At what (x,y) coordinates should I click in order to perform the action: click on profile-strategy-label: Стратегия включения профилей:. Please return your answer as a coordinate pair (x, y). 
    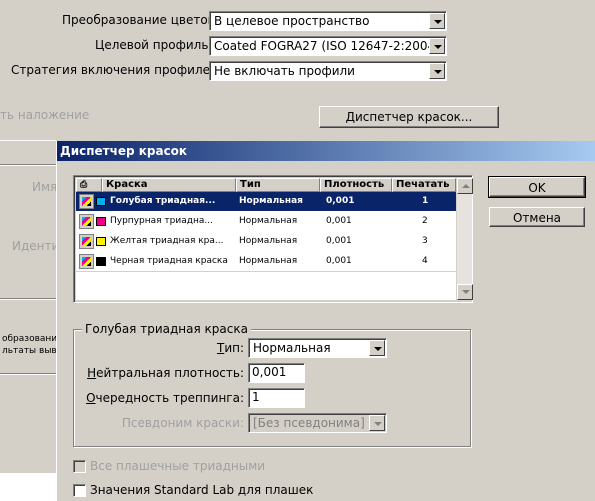
    Looking at the image, I should click on (116, 70).